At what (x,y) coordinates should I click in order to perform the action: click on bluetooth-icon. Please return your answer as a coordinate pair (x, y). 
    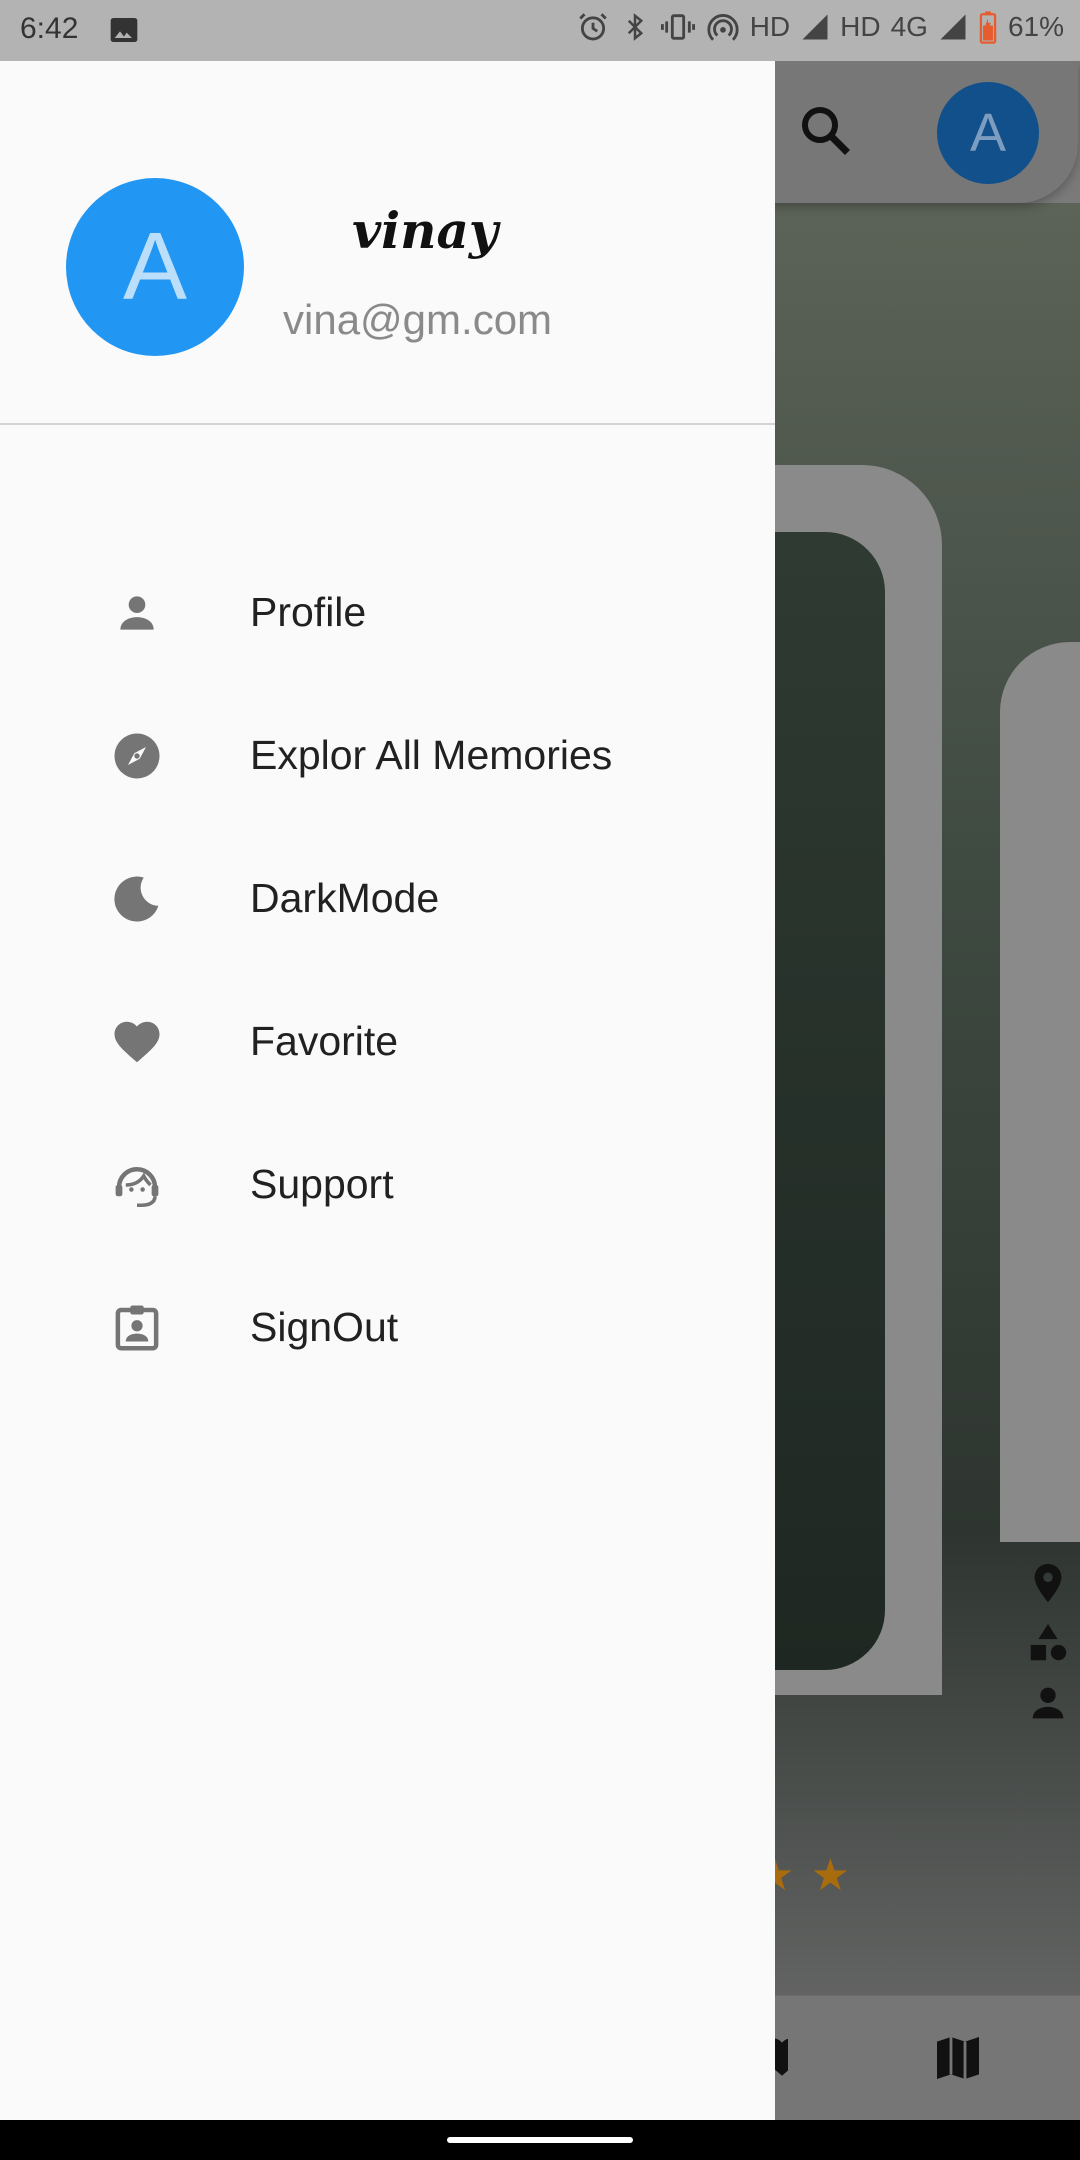
    Looking at the image, I should click on (635, 27).